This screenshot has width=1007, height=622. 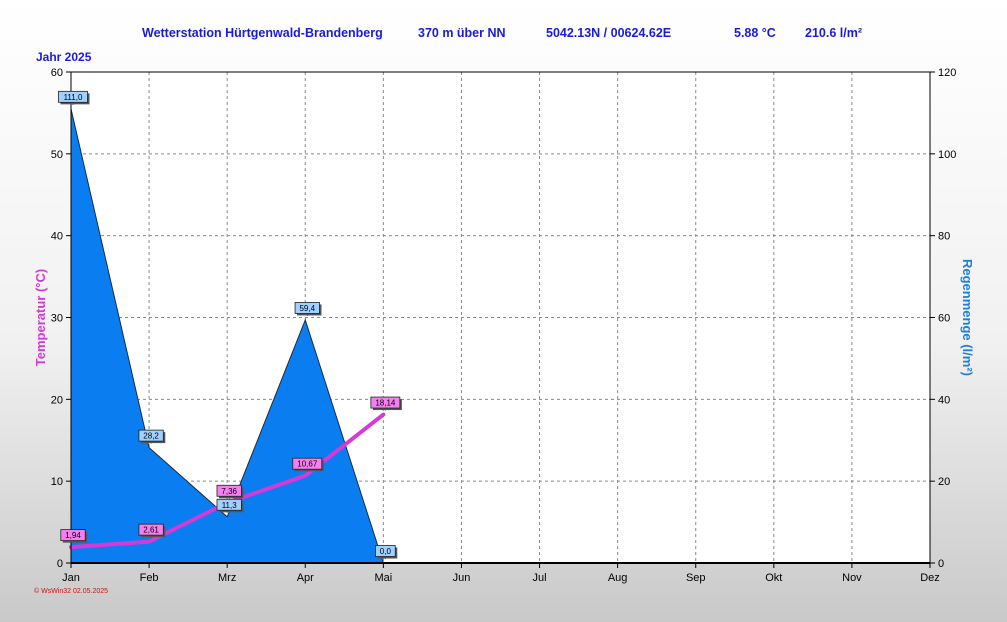 I want to click on y-left-tick-label: 30, so click(x=57, y=319).